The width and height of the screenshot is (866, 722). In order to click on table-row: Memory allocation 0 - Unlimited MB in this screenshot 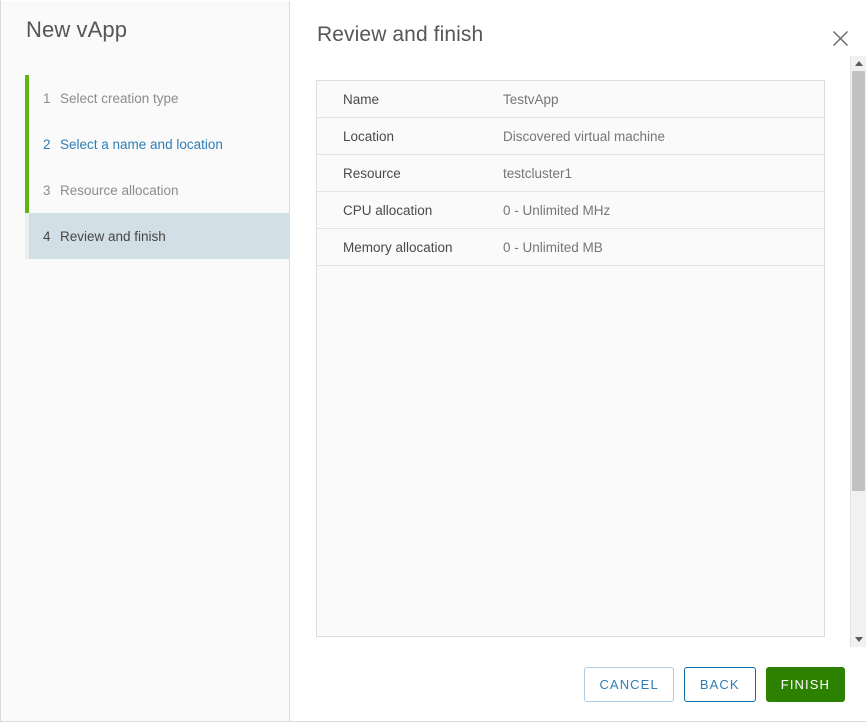, I will do `click(570, 247)`.